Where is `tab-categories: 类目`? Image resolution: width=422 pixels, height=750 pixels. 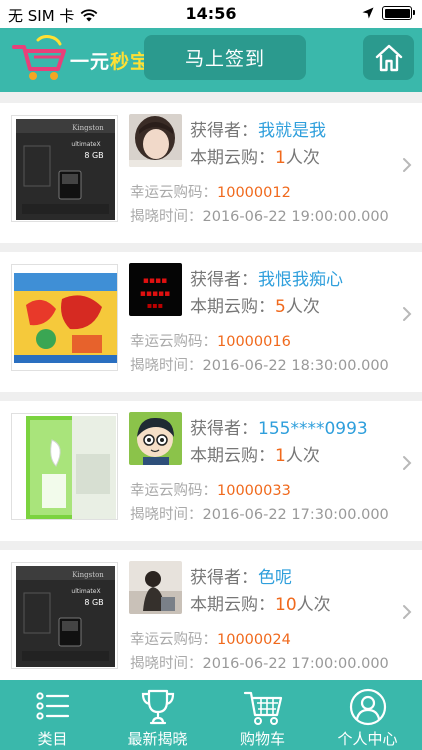
tab-categories: 类目 is located at coordinates (52, 715).